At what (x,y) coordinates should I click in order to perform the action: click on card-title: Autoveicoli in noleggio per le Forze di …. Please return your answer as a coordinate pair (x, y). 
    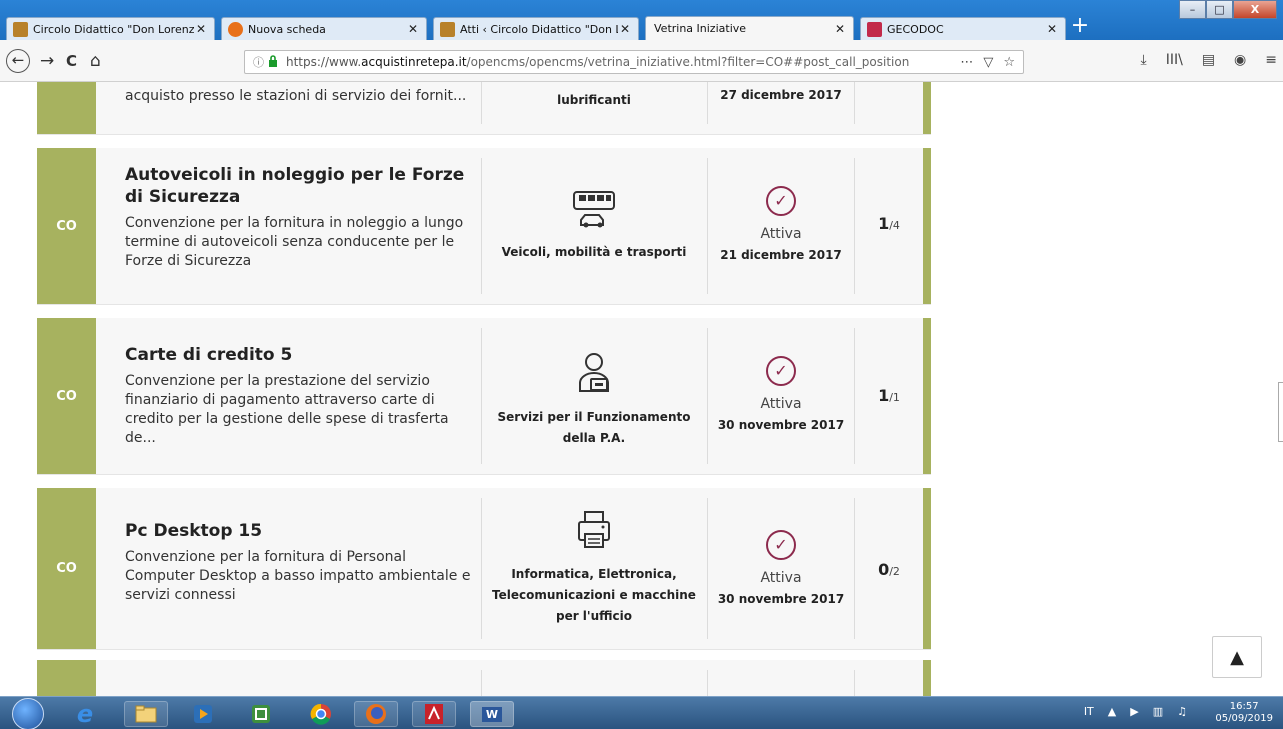
    Looking at the image, I should click on (300, 186).